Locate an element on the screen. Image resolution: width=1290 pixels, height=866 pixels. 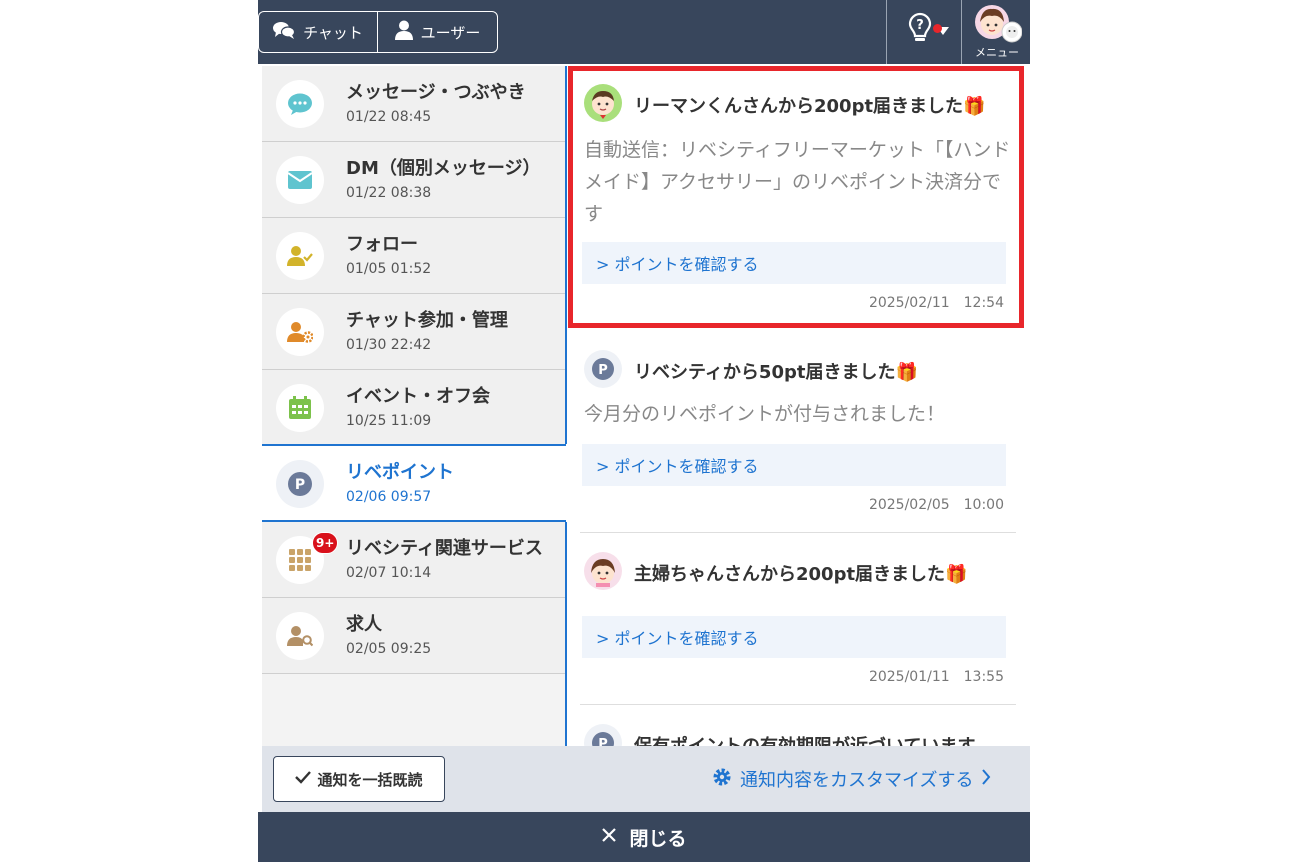
sidebar-item-chat-manage: チャット参加・管理 01/30 22:42 is located at coordinates (414, 332).